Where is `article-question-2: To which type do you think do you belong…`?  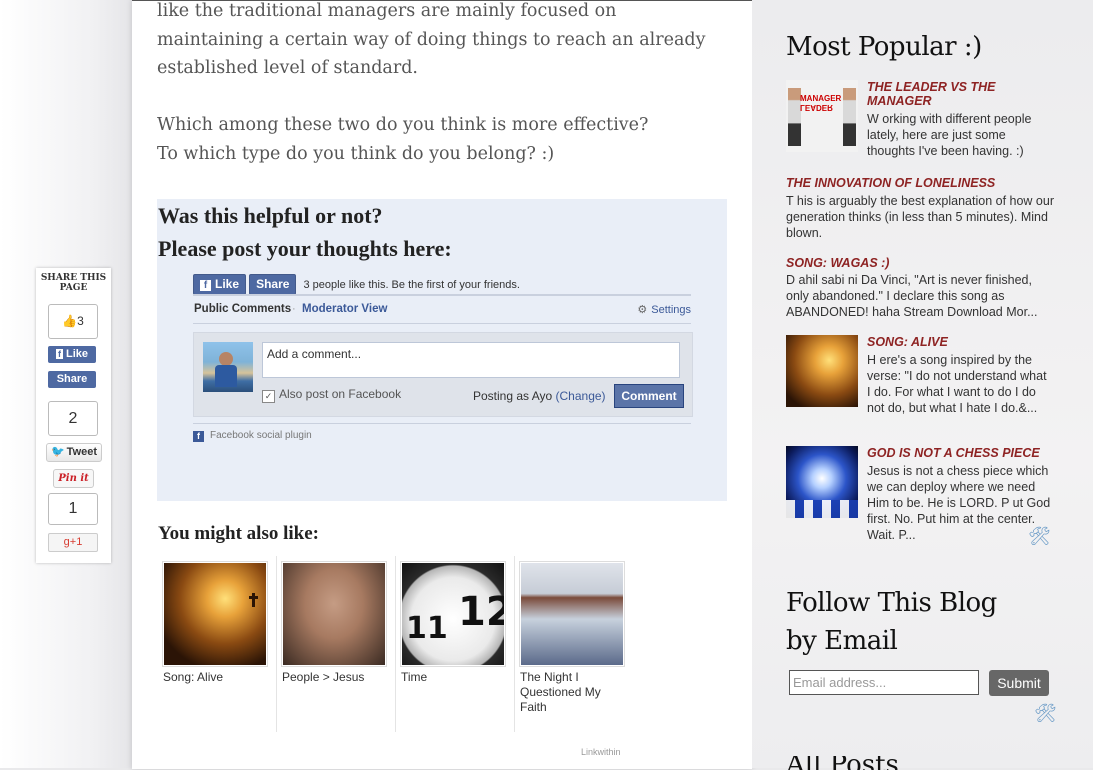
article-question-2: To which type do you think do you belong… is located at coordinates (356, 153).